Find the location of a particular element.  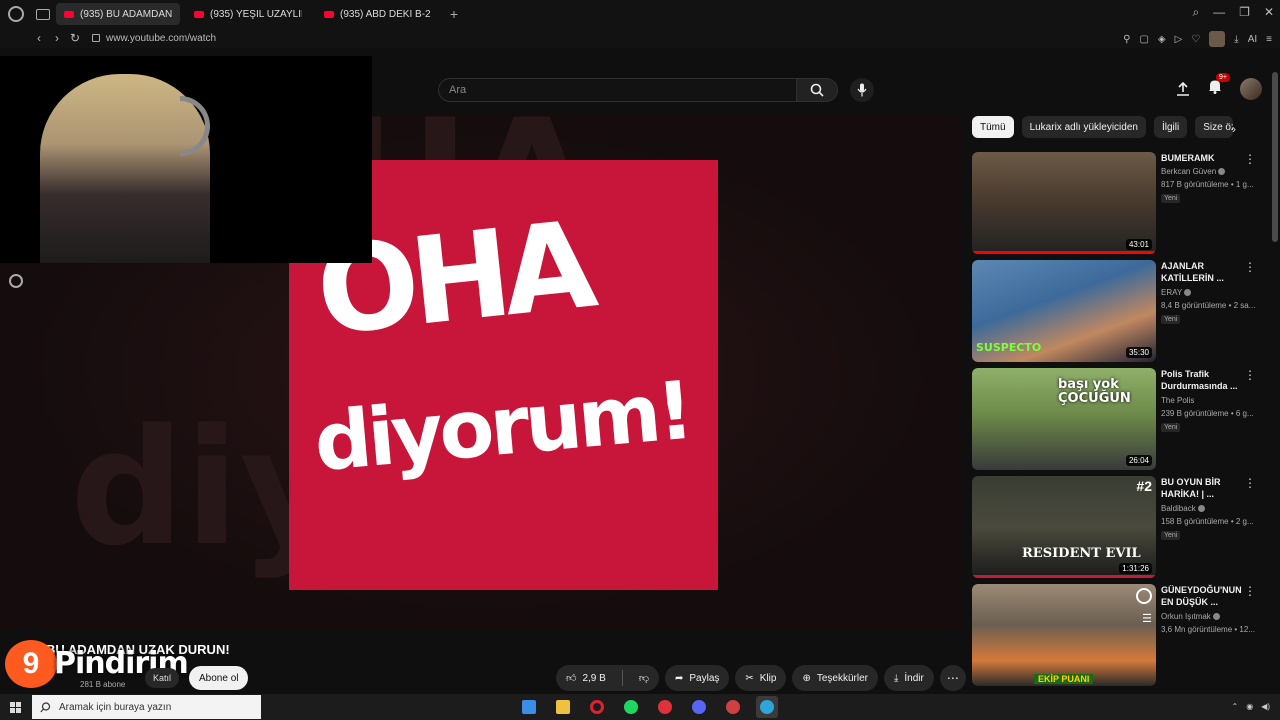

discord-icon is located at coordinates (699, 707).